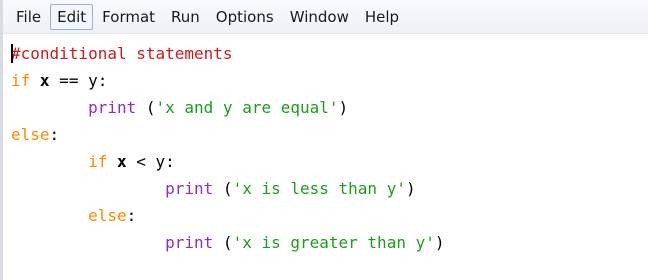 The width and height of the screenshot is (648, 280). What do you see at coordinates (333, 242) in the screenshot?
I see `string-token: 'x is greater than y'` at bounding box center [333, 242].